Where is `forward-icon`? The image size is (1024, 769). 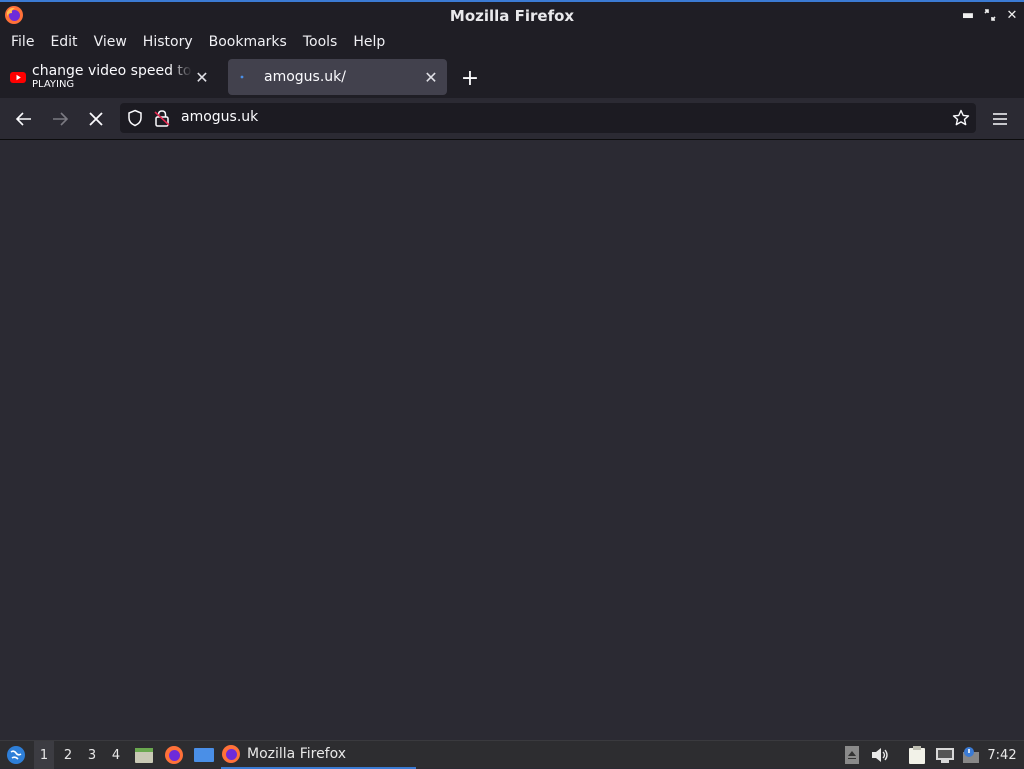 forward-icon is located at coordinates (60, 119).